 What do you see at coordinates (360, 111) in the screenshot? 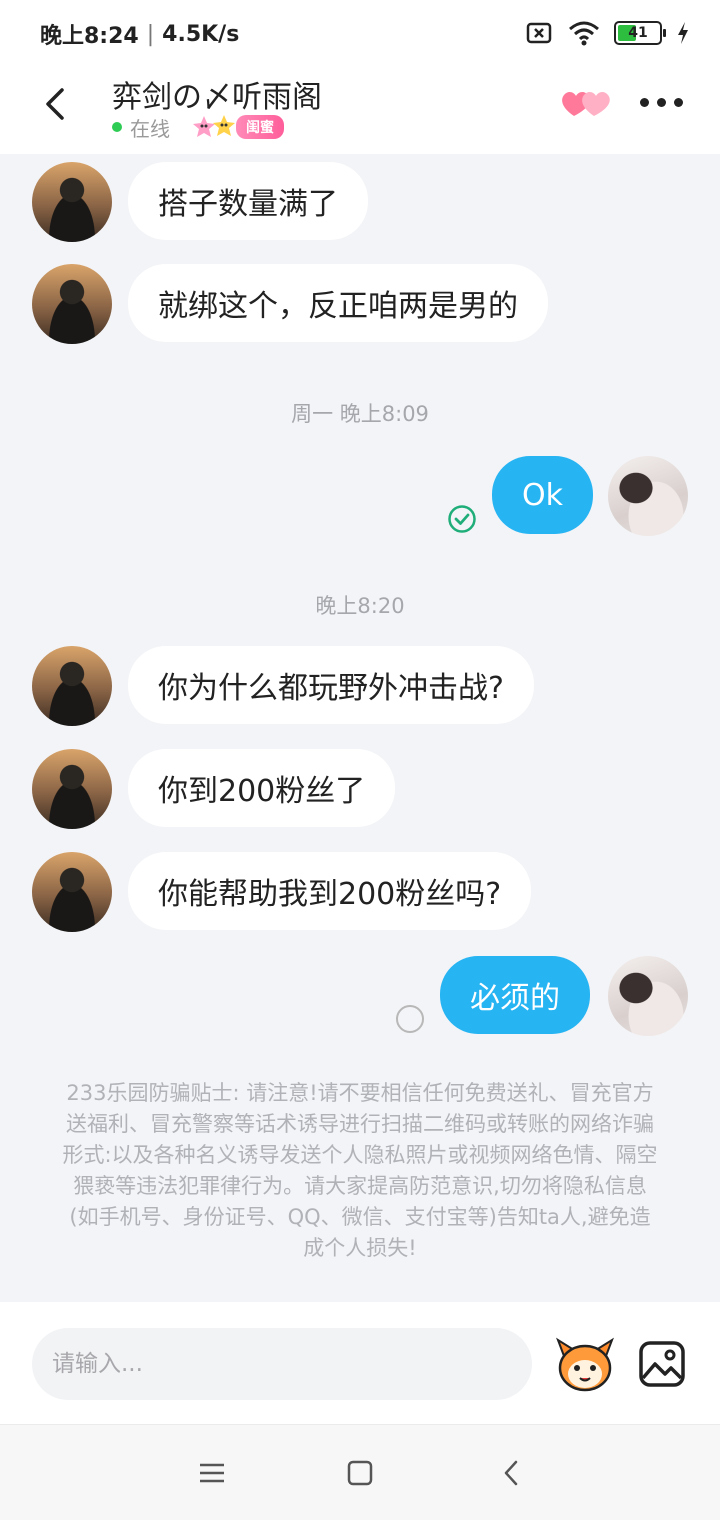
I see `chat-header: 弈剑の〆听雨阁 在线 闺蜜` at bounding box center [360, 111].